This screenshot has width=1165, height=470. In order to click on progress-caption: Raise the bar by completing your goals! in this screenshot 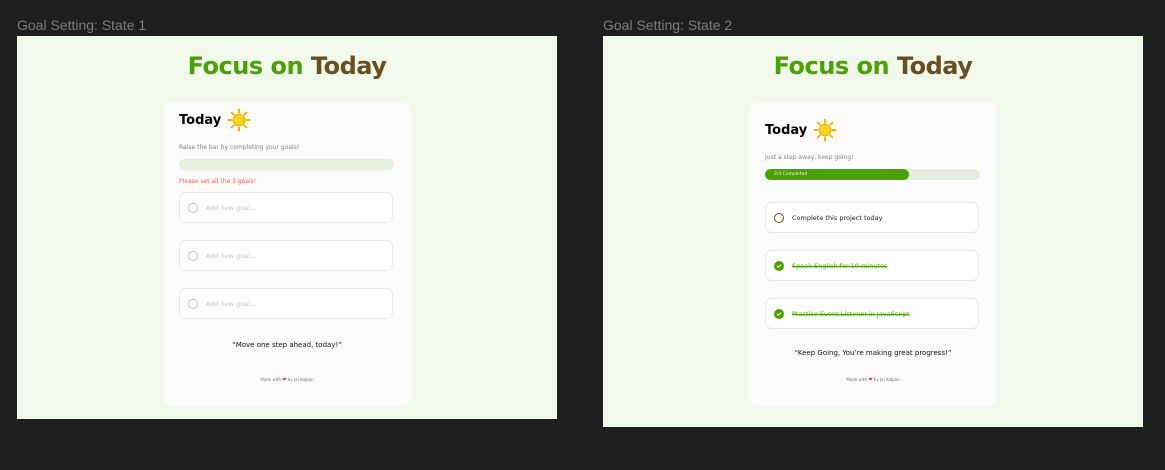, I will do `click(239, 147)`.